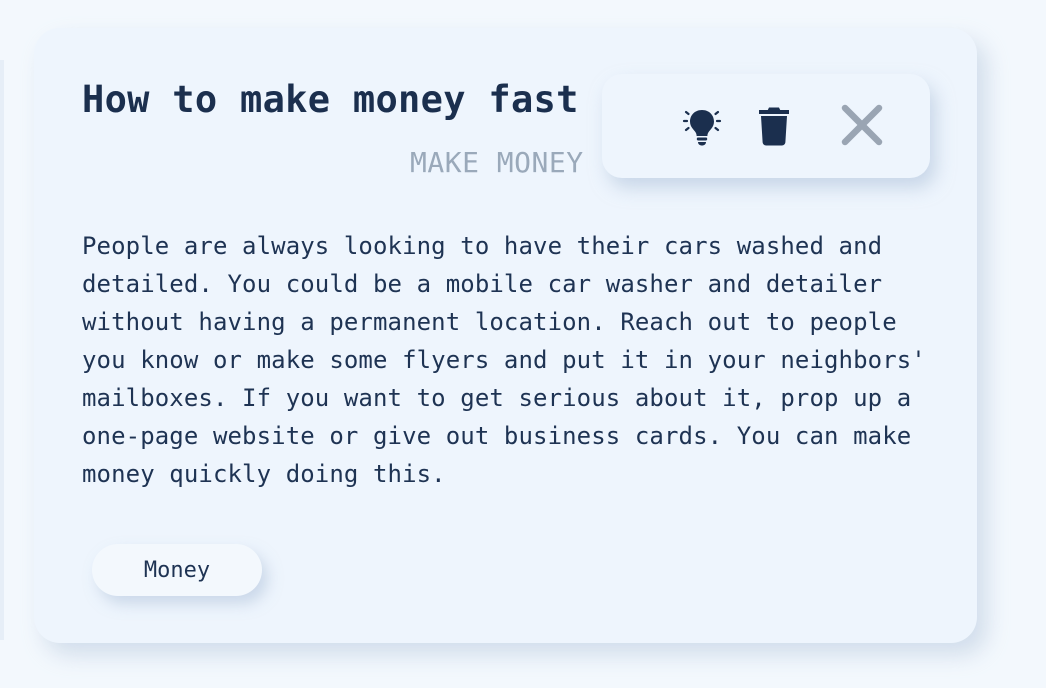 This screenshot has width=1046, height=688. I want to click on close-icon, so click(862, 125).